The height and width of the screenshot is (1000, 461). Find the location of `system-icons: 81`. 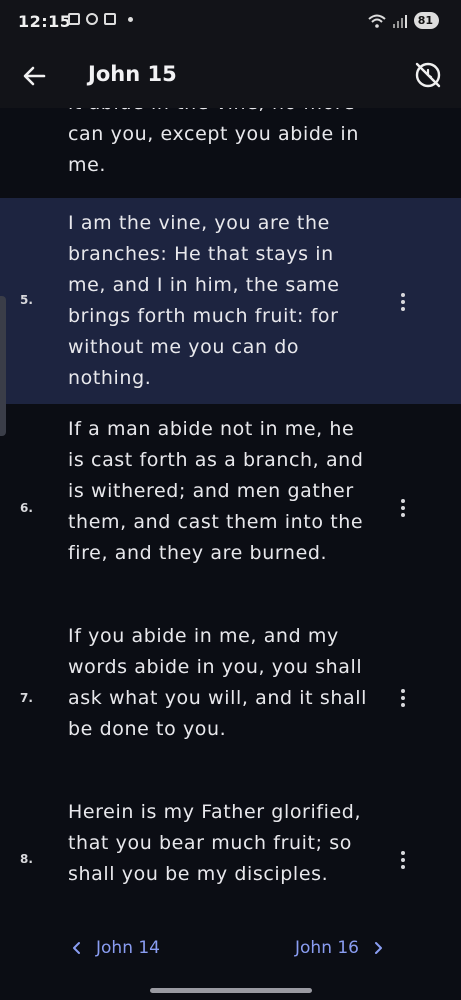

system-icons: 81 is located at coordinates (403, 20).